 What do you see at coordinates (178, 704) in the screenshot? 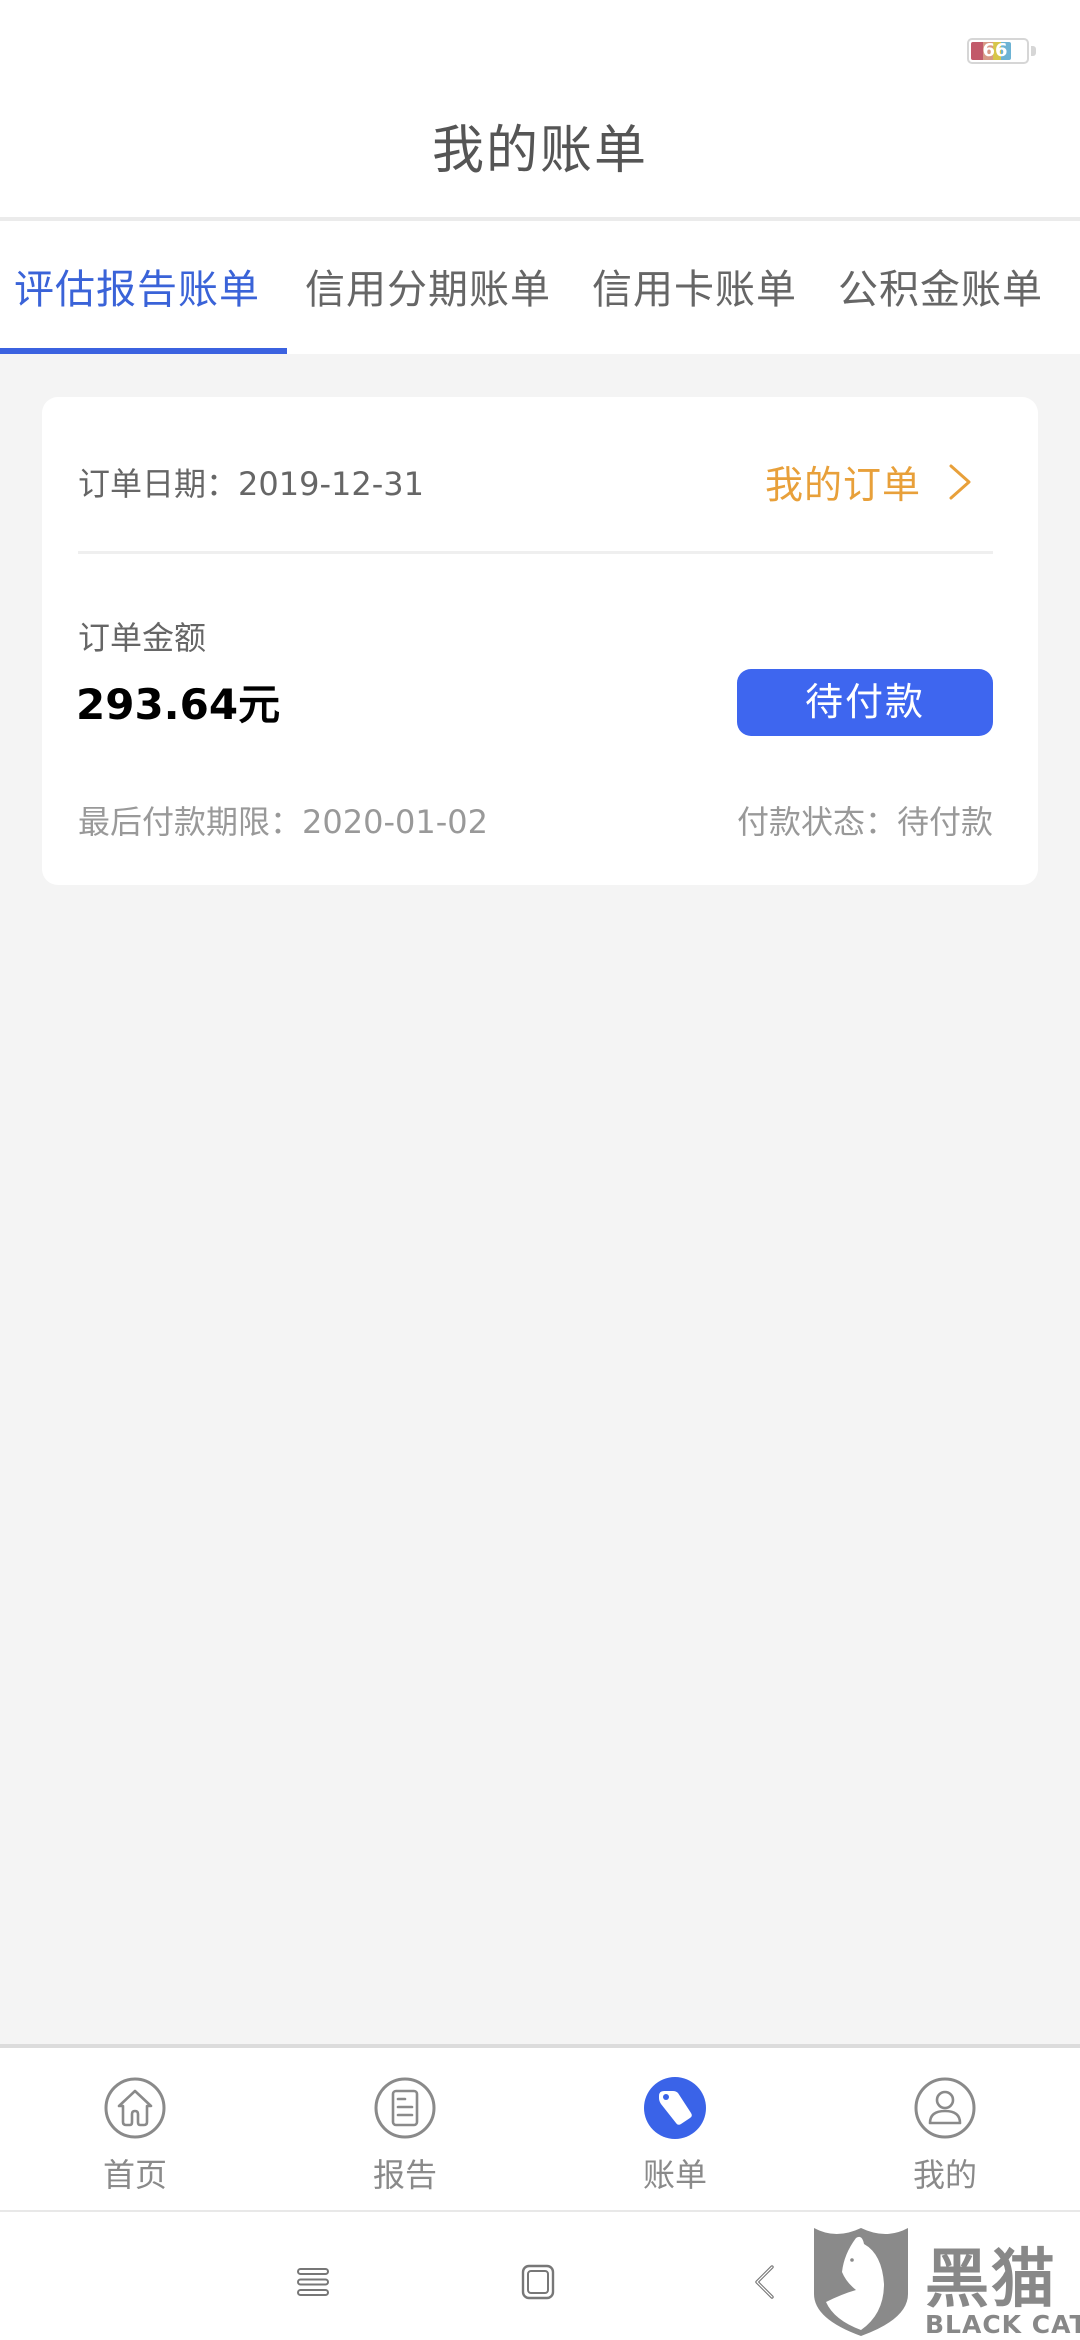
I see `order-amount-value: 293.64元` at bounding box center [178, 704].